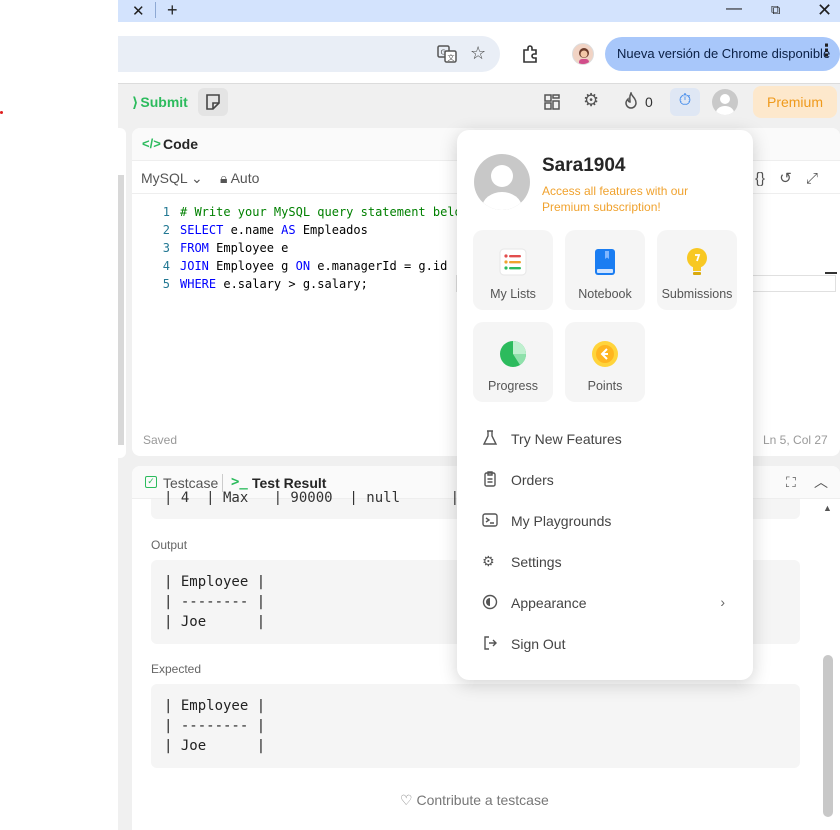 Image resolution: width=840 pixels, height=830 pixels. I want to click on saved-status: Saved, so click(160, 440).